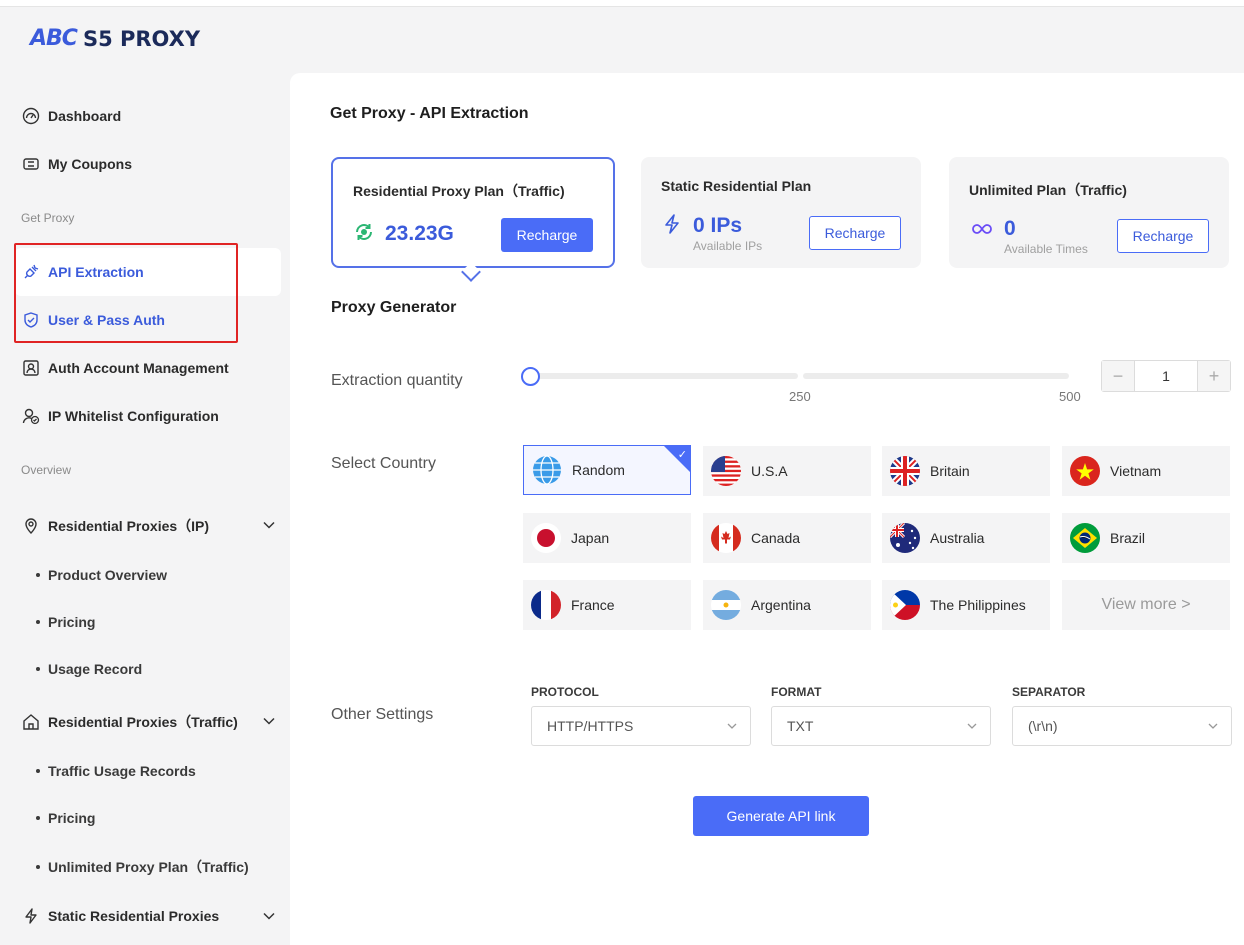  I want to click on slider-tick: 500, so click(1070, 396).